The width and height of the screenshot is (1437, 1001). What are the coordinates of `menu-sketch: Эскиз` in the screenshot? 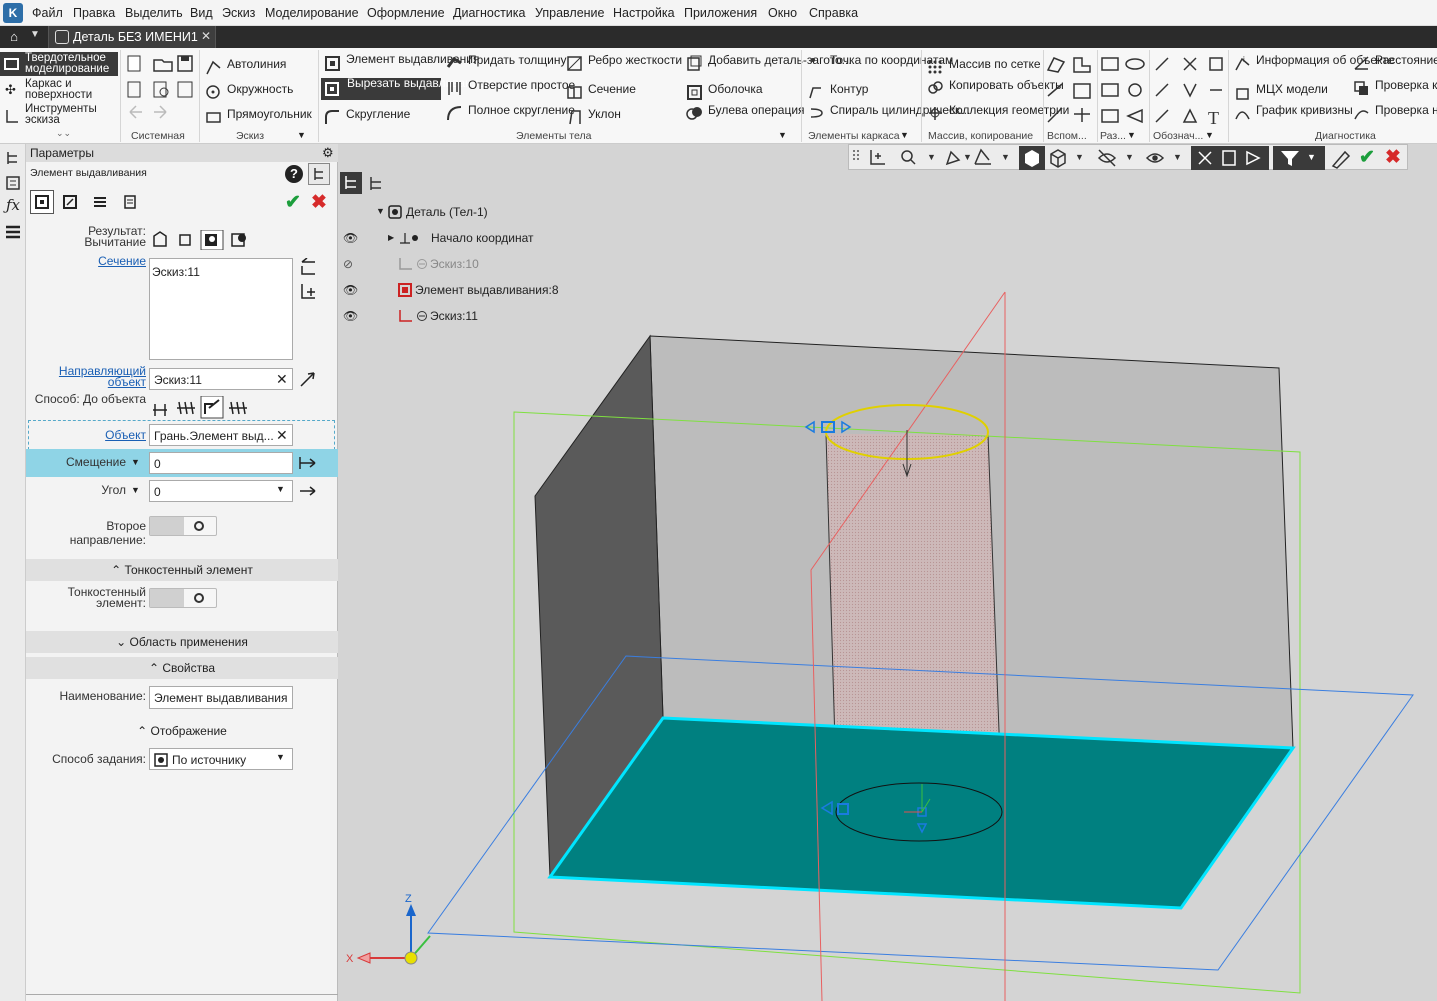 It's located at (238, 13).